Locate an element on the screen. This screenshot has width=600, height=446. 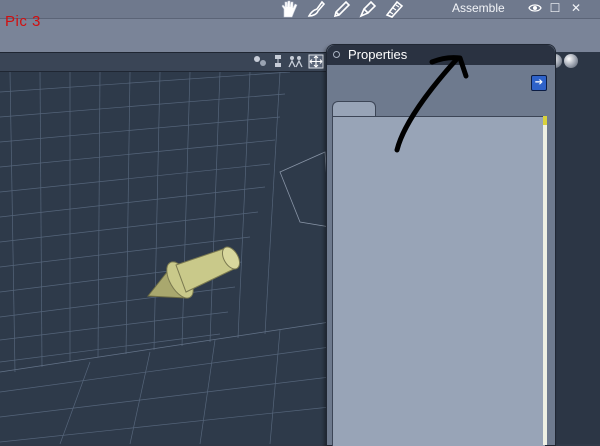
hand-drawn-arrow is located at coordinates (431, 104).